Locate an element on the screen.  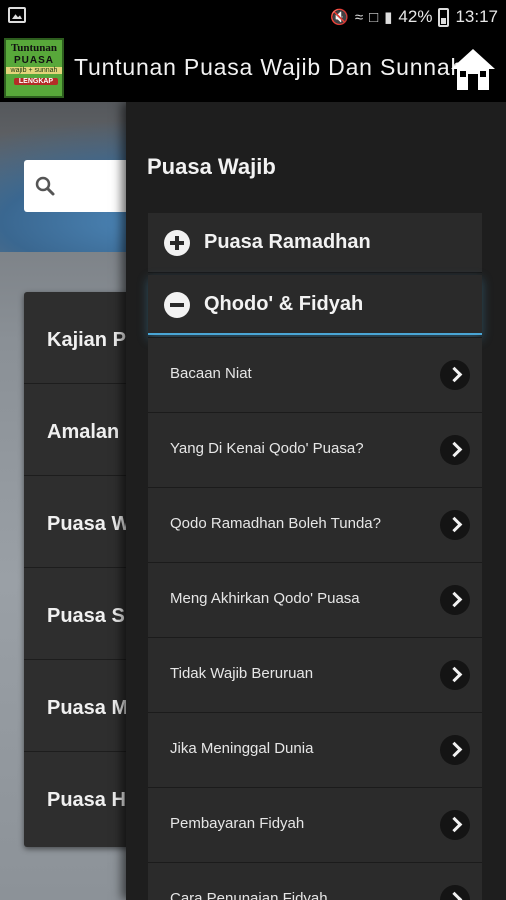
list-item: Yang Di Kenai Qodo' Puasa? is located at coordinates (315, 449).